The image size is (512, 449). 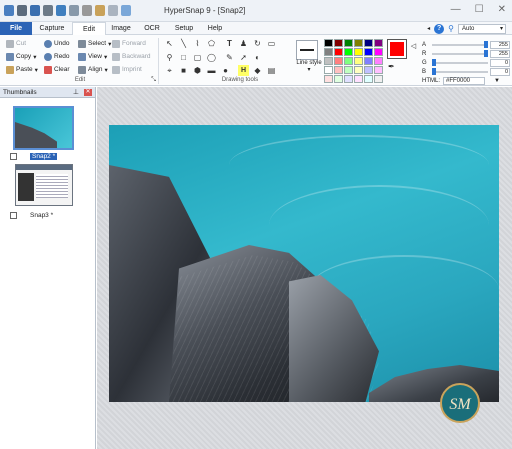 I want to click on erase-tool-icon: ▭, so click(x=271, y=43).